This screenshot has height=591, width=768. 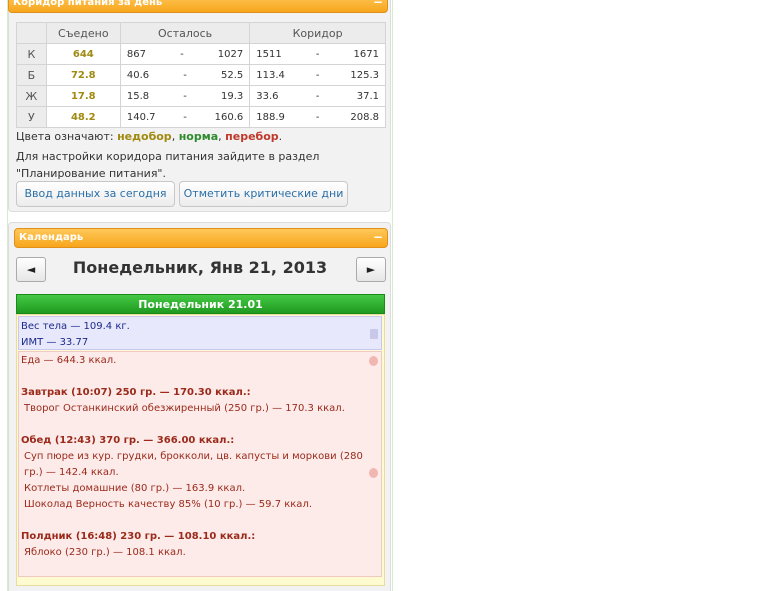 I want to click on corridor-range: 33.6 - 37.1, so click(x=317, y=96).